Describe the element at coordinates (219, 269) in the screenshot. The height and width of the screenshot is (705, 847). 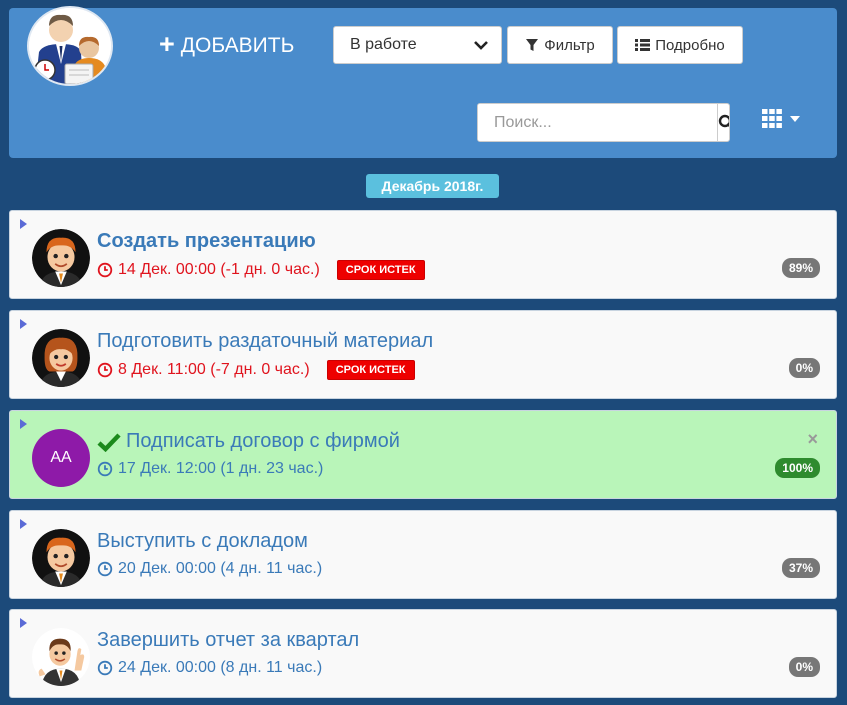
I see `task-due-text: 14 Дек. 00:00 (-1 дн. 0 час.)` at that location.